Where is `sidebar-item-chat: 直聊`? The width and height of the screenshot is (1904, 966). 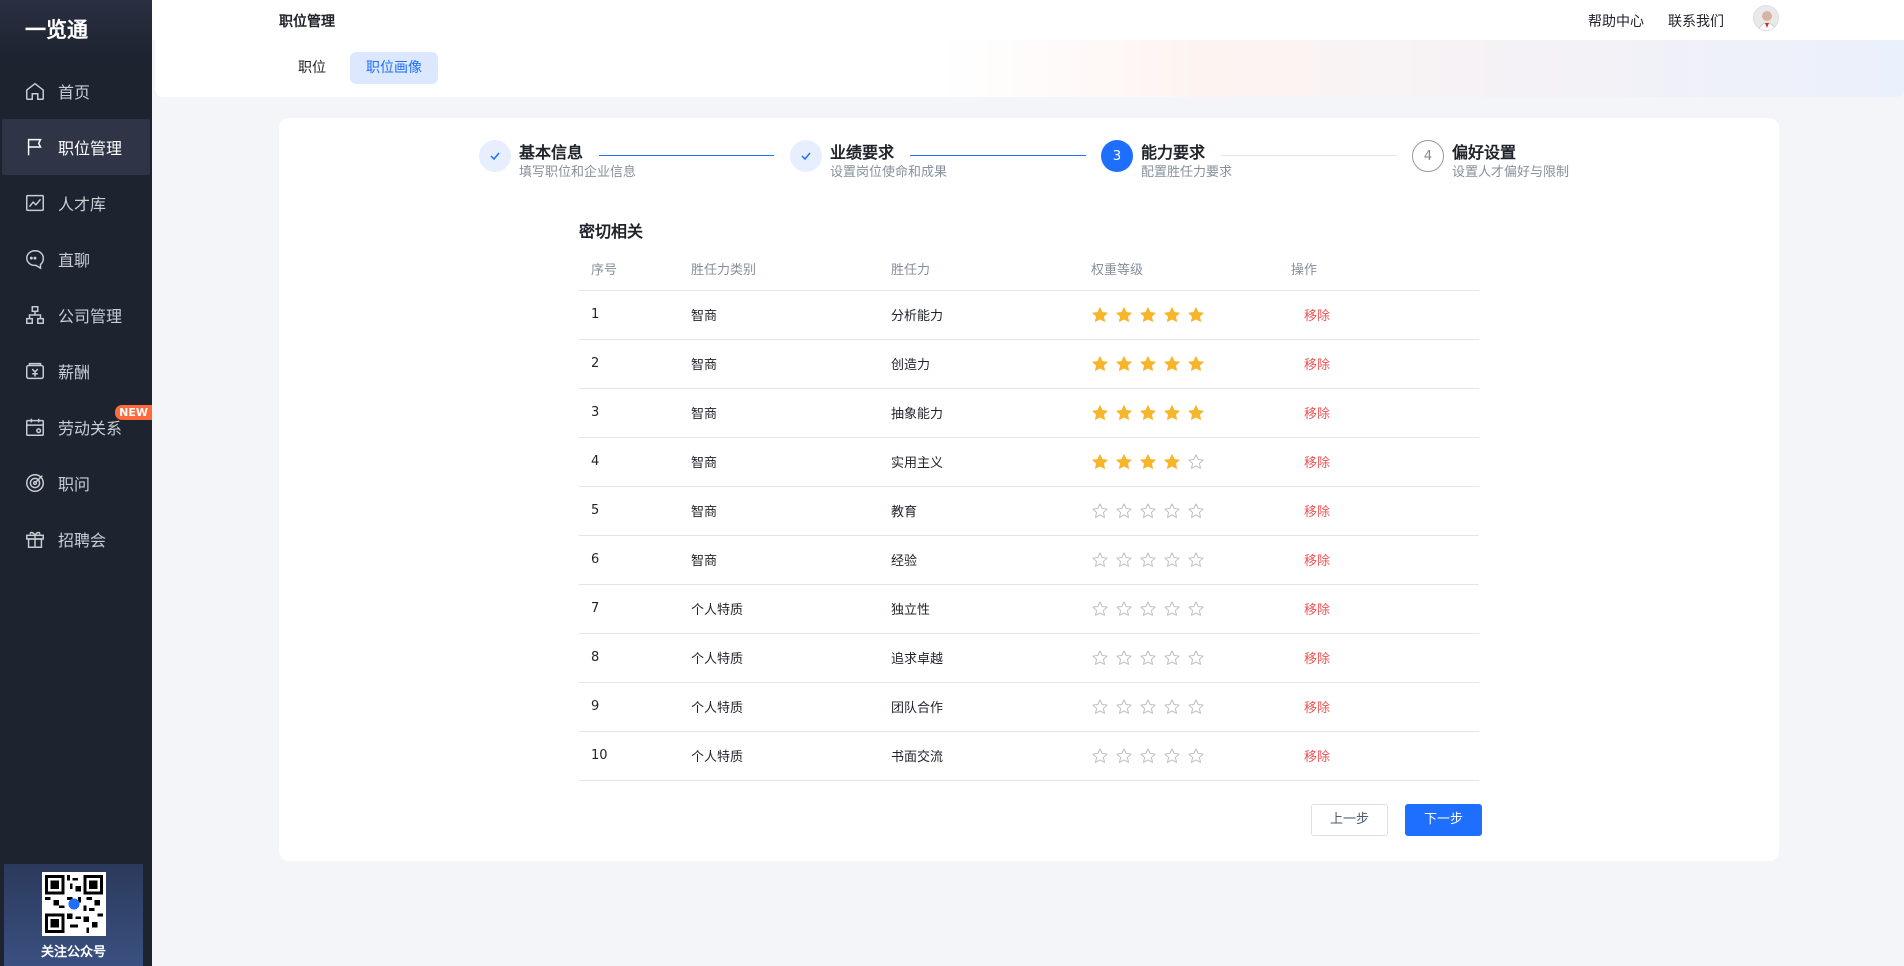 sidebar-item-chat: 直聊 is located at coordinates (76, 259).